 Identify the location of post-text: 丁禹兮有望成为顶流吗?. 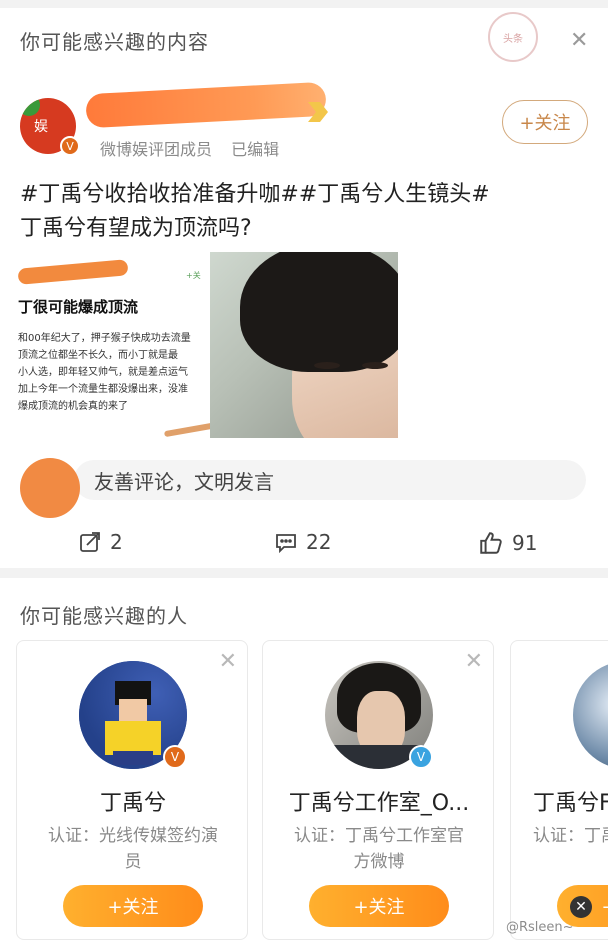
(136, 228).